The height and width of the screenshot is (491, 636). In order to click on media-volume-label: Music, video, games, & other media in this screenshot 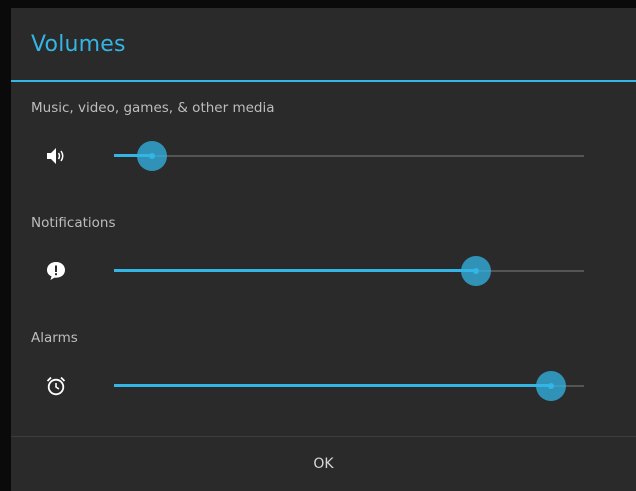, I will do `click(153, 108)`.